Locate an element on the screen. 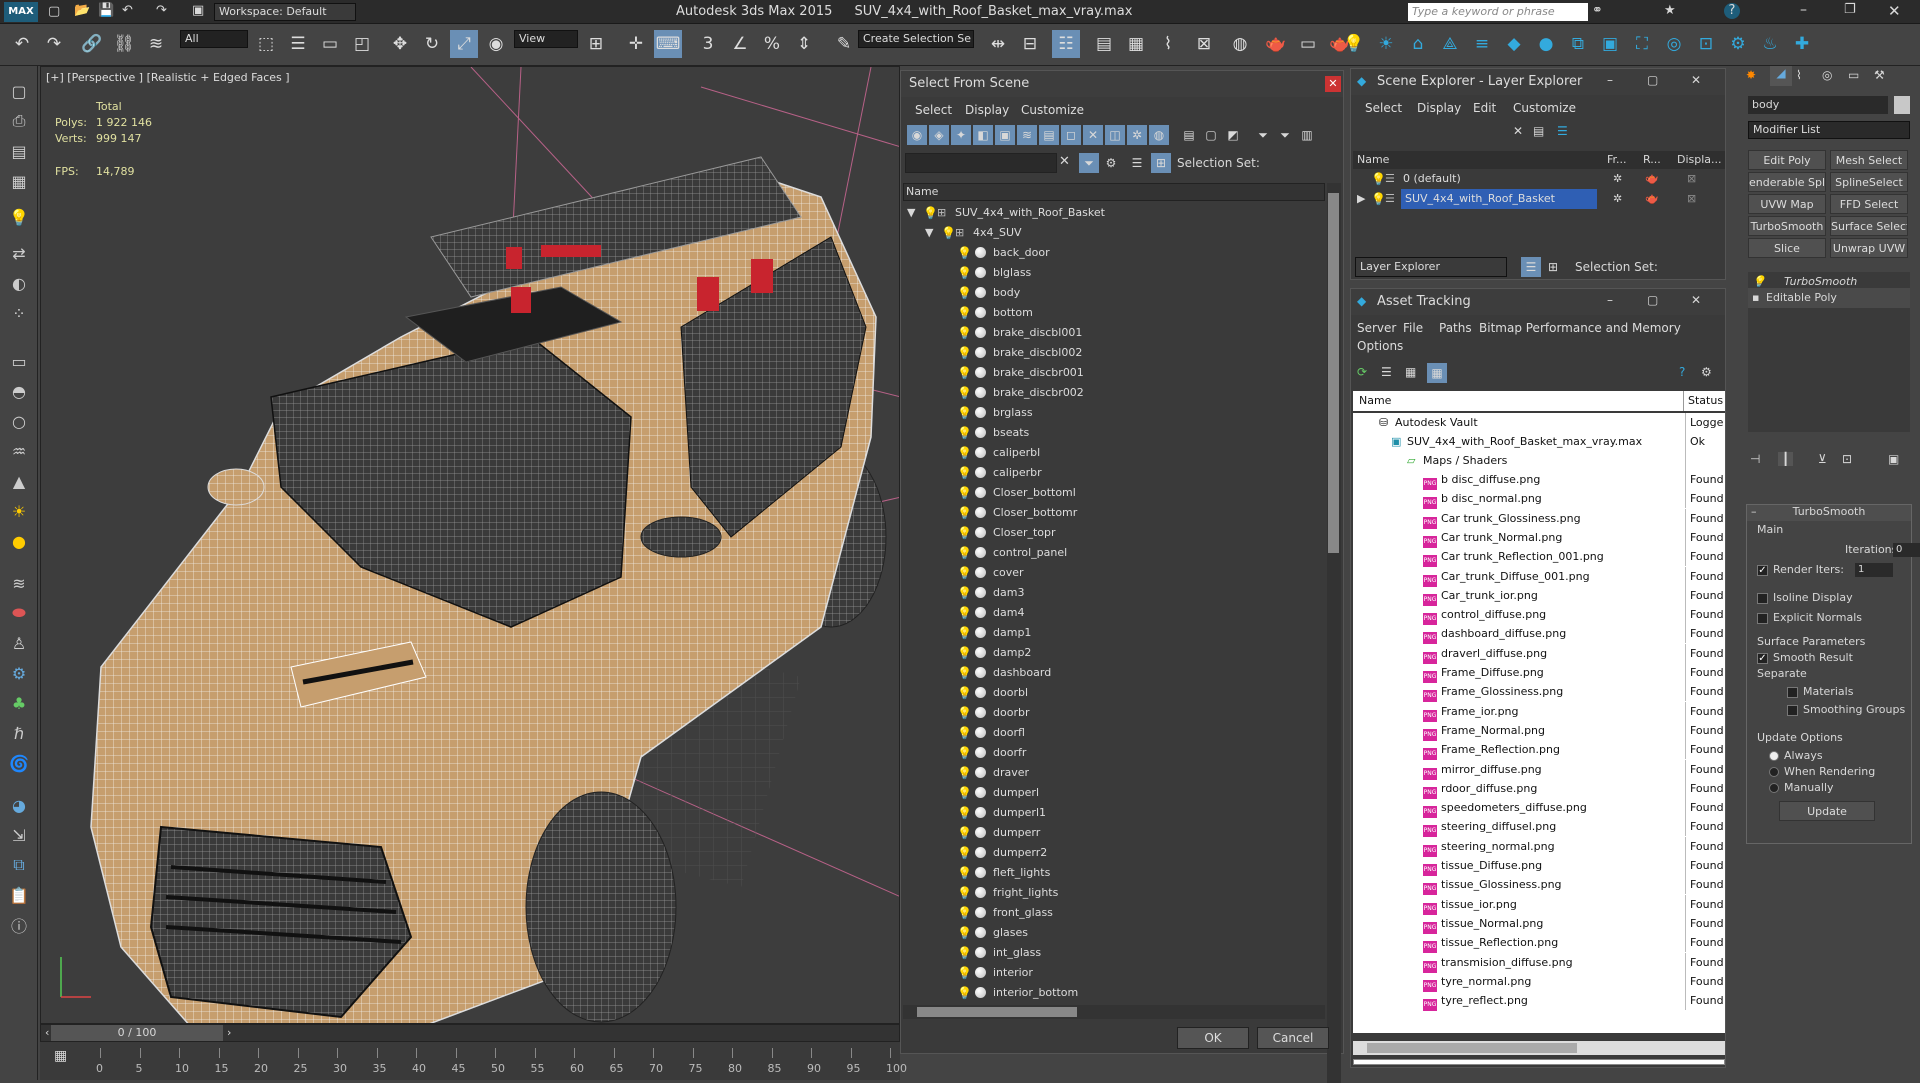  light-icon: 💡 is located at coordinates (19, 217).